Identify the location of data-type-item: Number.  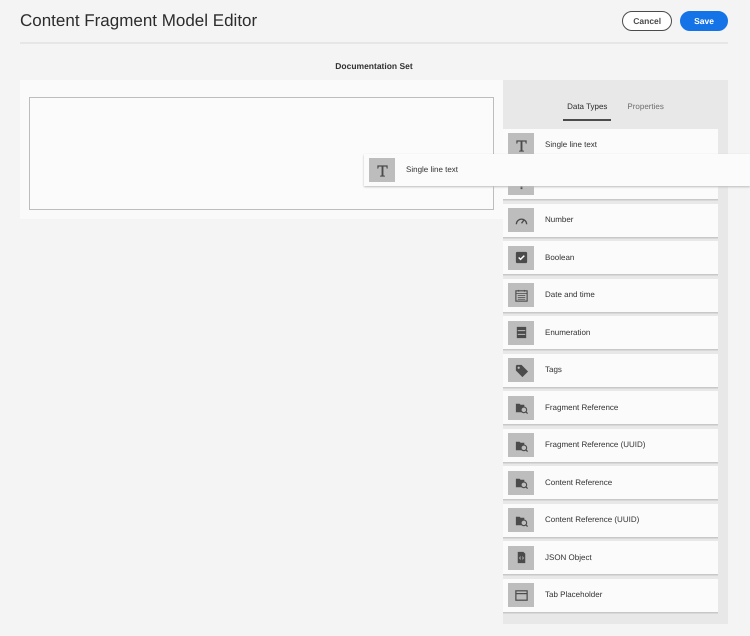
(610, 220).